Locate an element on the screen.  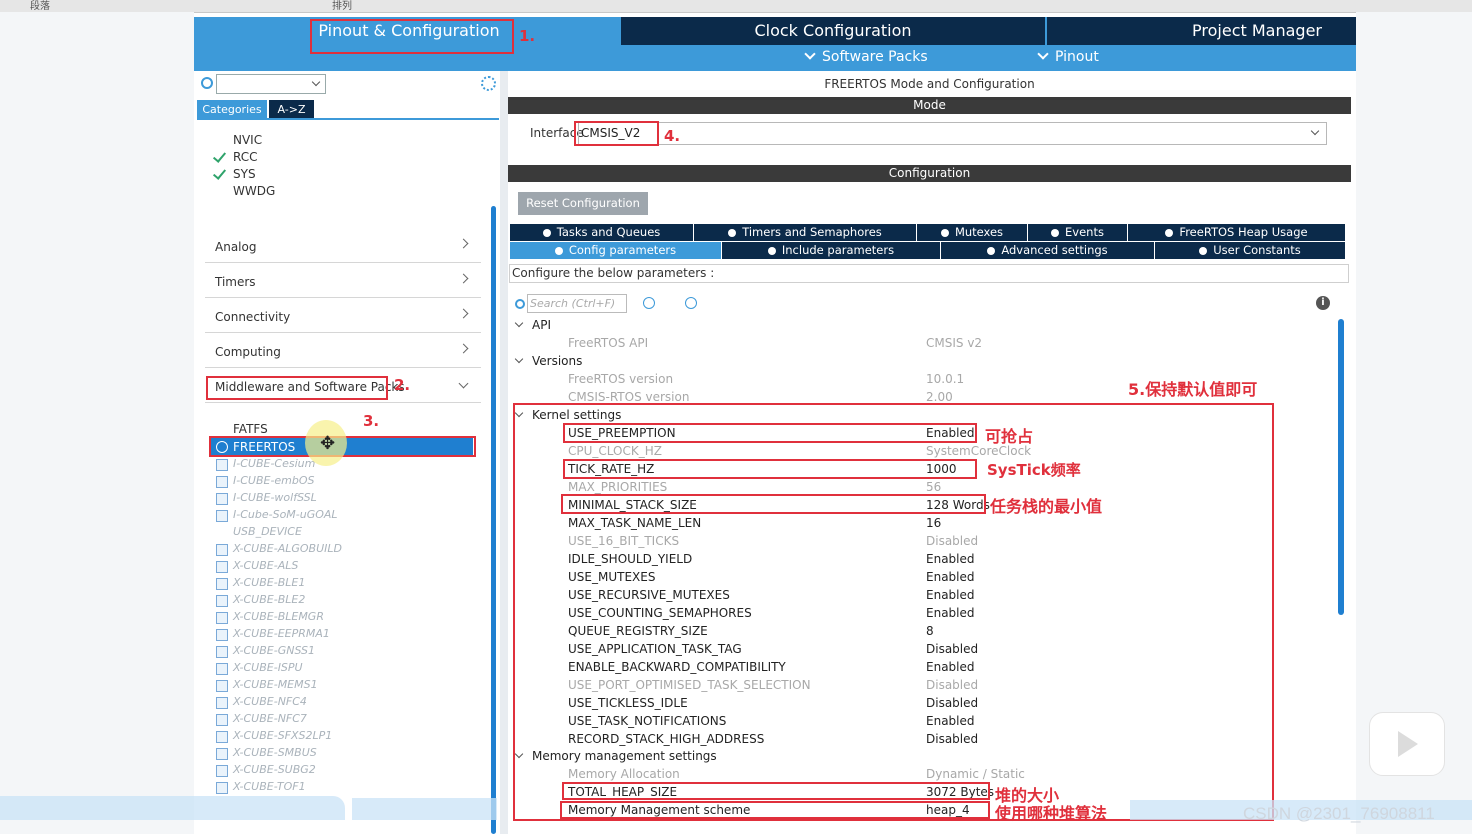
tab-timers-semaphores: Timers and Semaphores is located at coordinates (805, 232).